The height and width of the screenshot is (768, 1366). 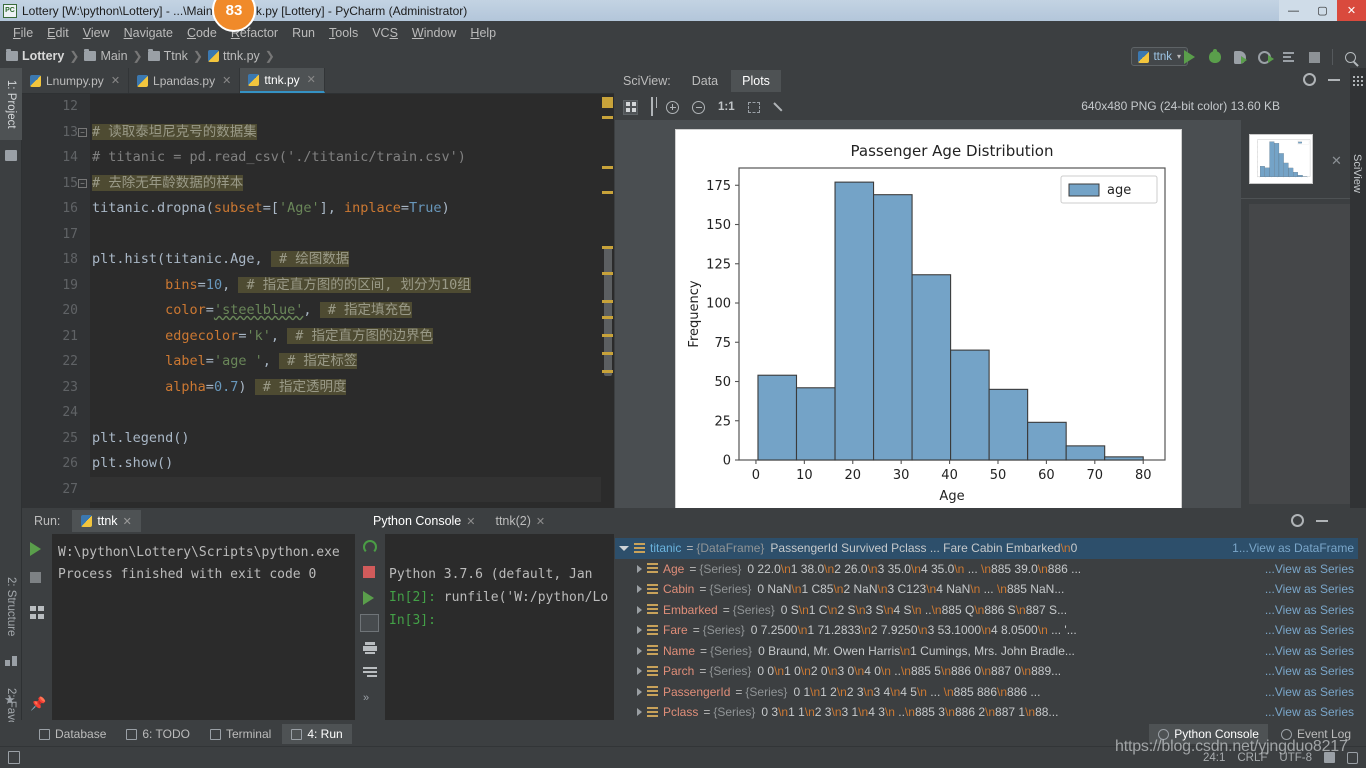 I want to click on menu-item-code: Code, so click(x=202, y=33).